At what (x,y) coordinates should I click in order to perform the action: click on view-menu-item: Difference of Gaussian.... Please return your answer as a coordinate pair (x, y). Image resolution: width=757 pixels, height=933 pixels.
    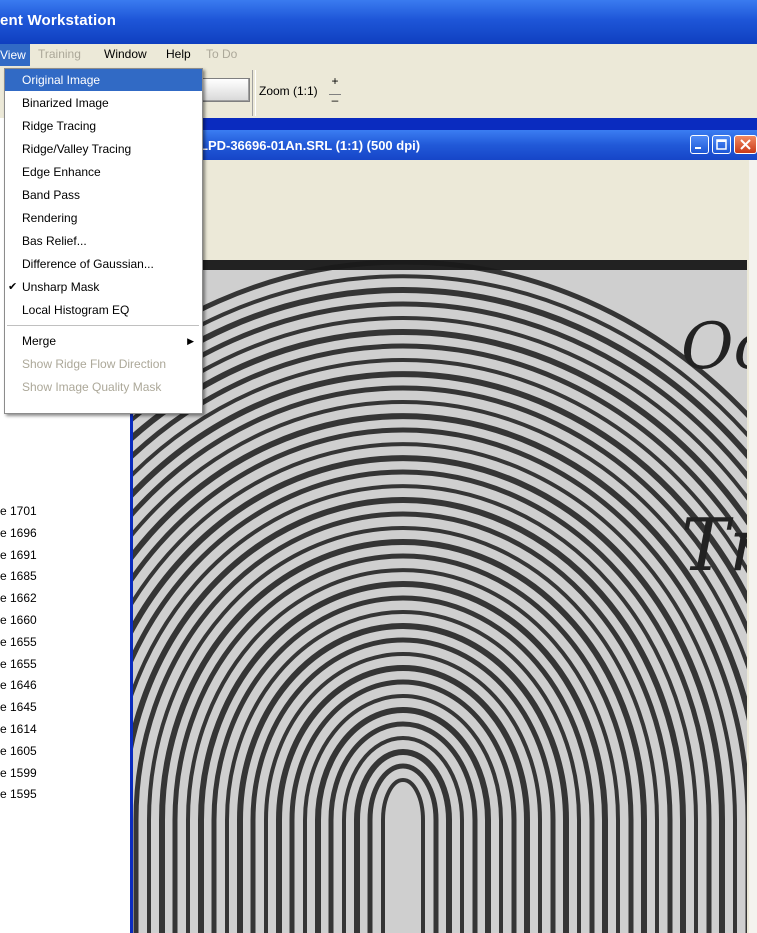
    Looking at the image, I should click on (103, 264).